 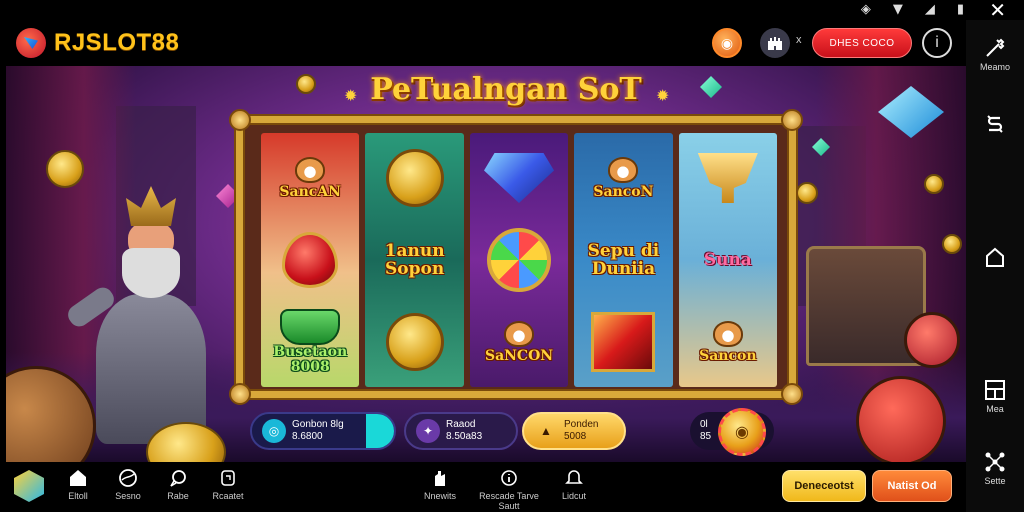 What do you see at coordinates (318, 424) in the screenshot?
I see `balance-label: Gonbon 8lg` at bounding box center [318, 424].